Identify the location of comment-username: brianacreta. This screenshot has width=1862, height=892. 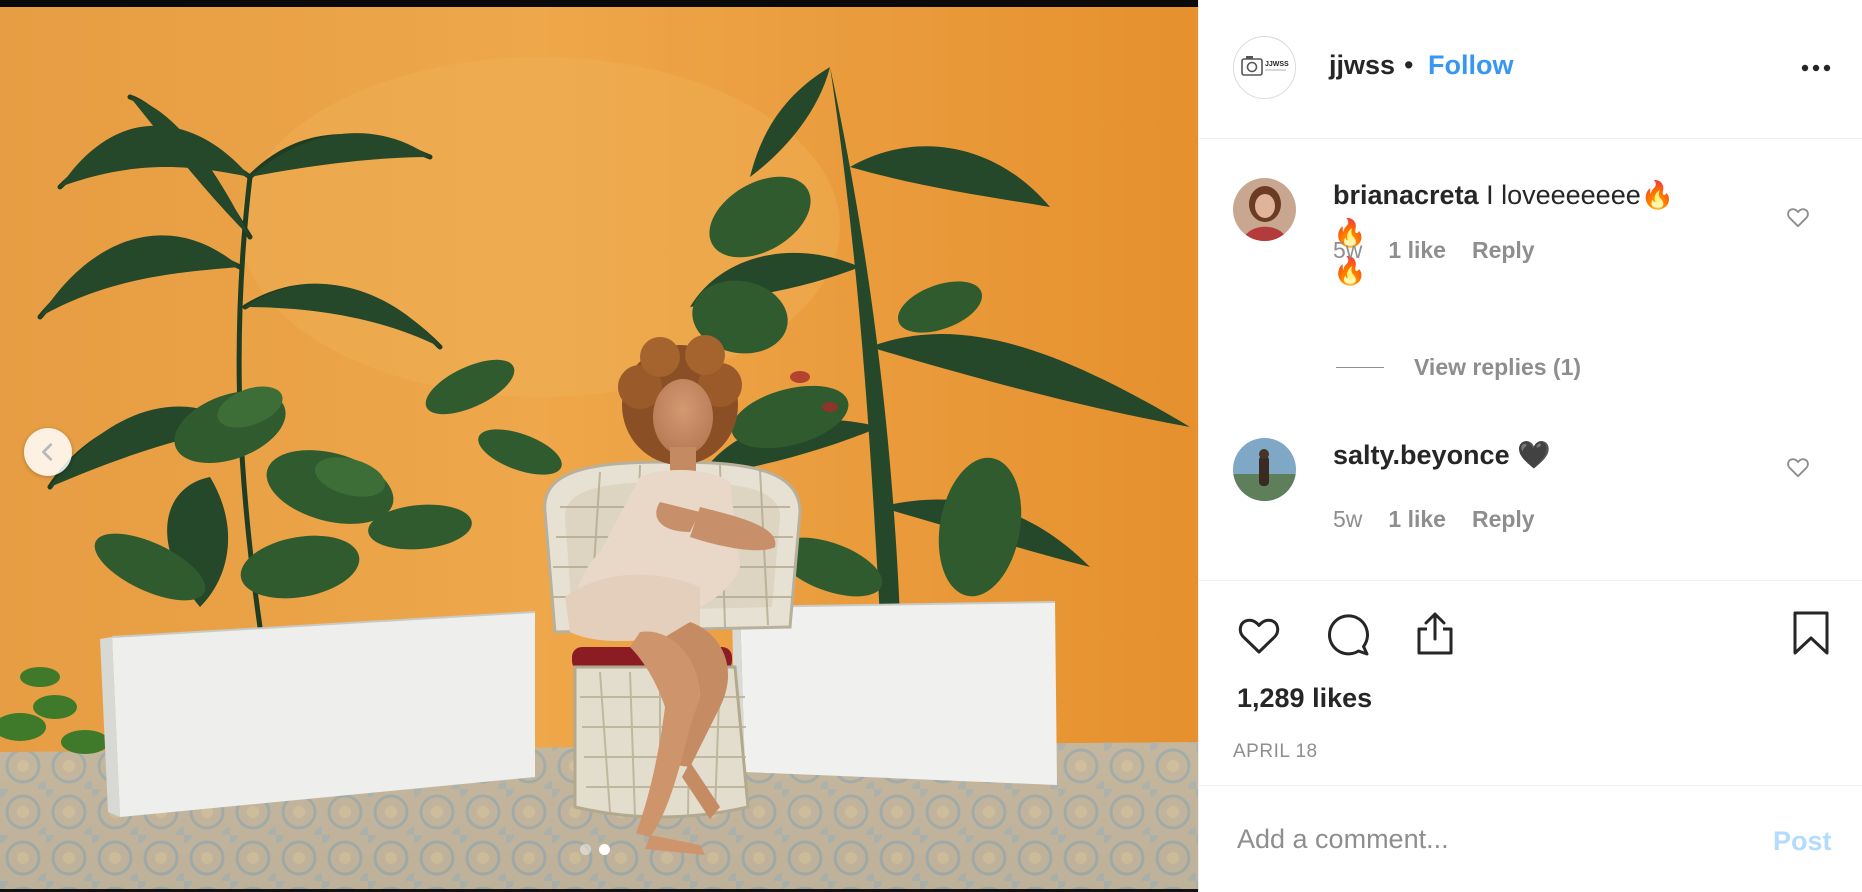
(1406, 195).